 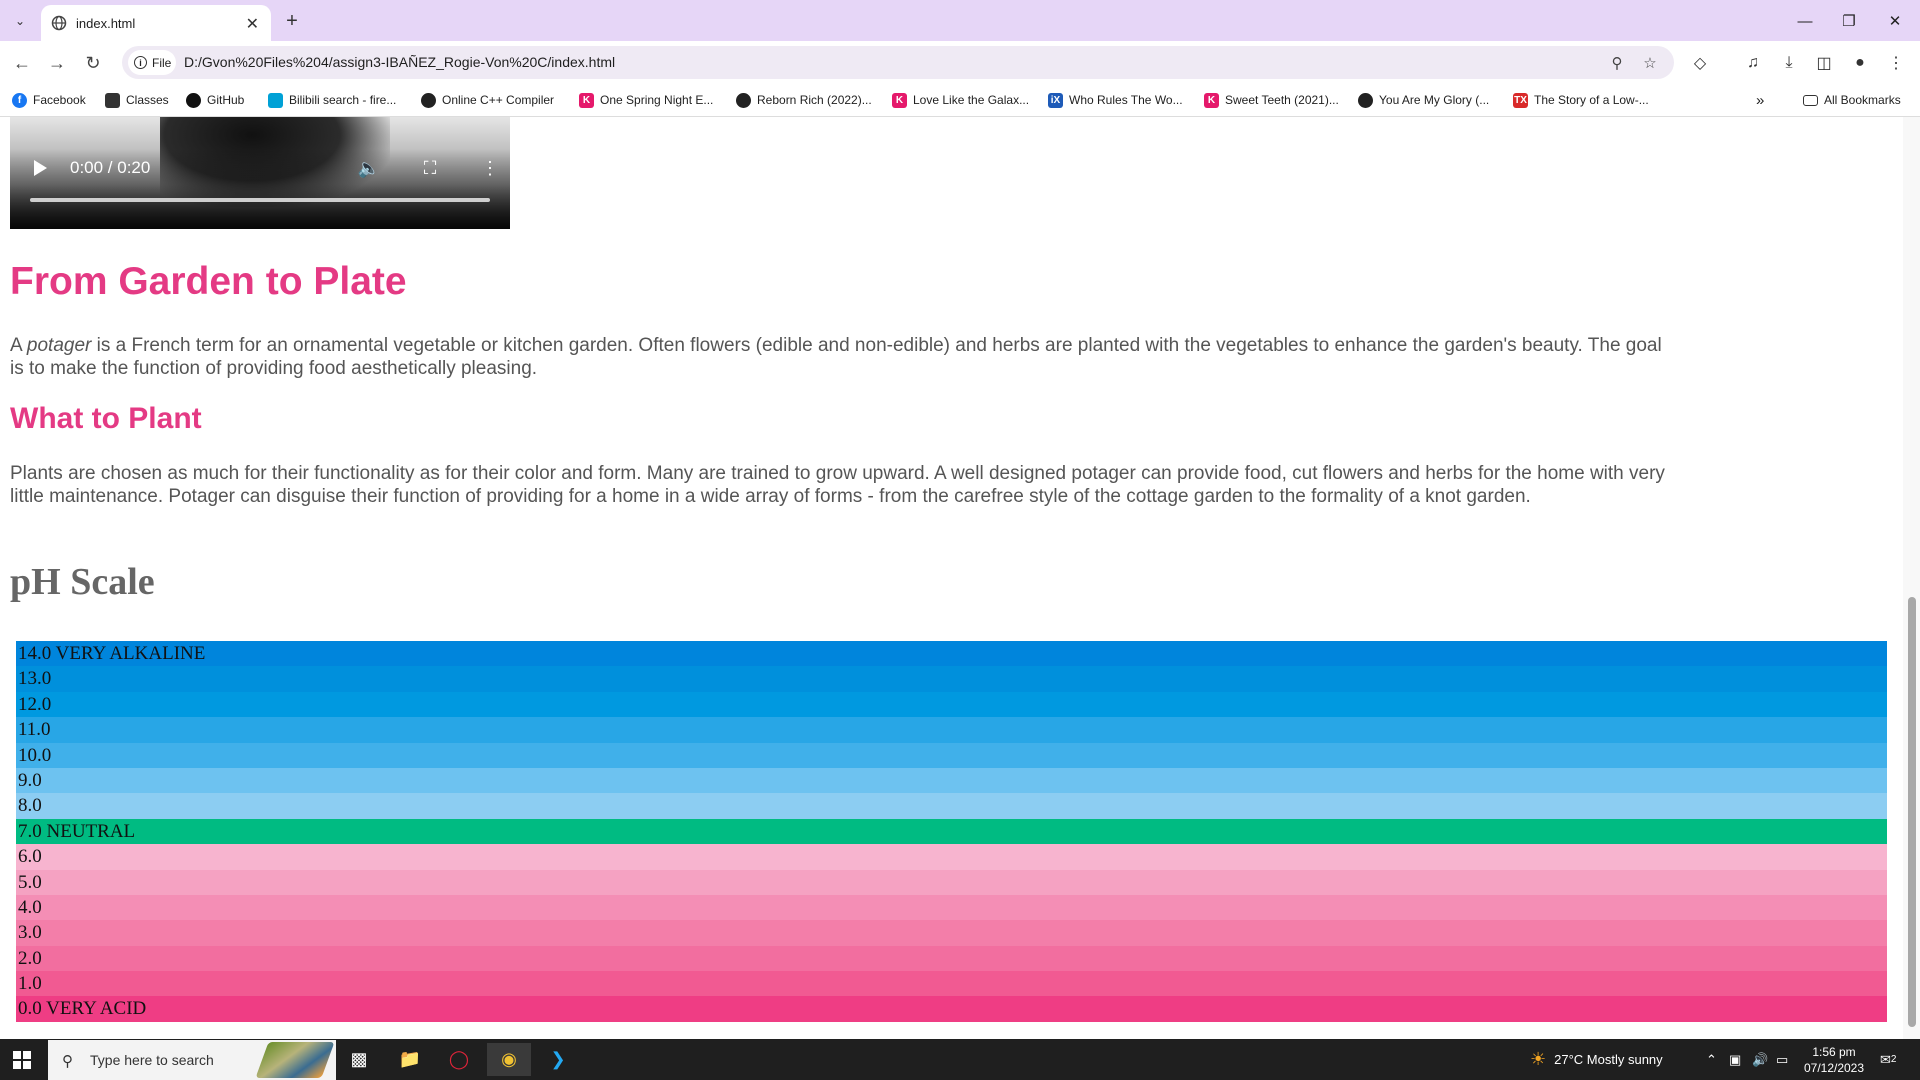 I want to click on clock: 1:56 pm 07/12/2023, so click(x=1834, y=1059).